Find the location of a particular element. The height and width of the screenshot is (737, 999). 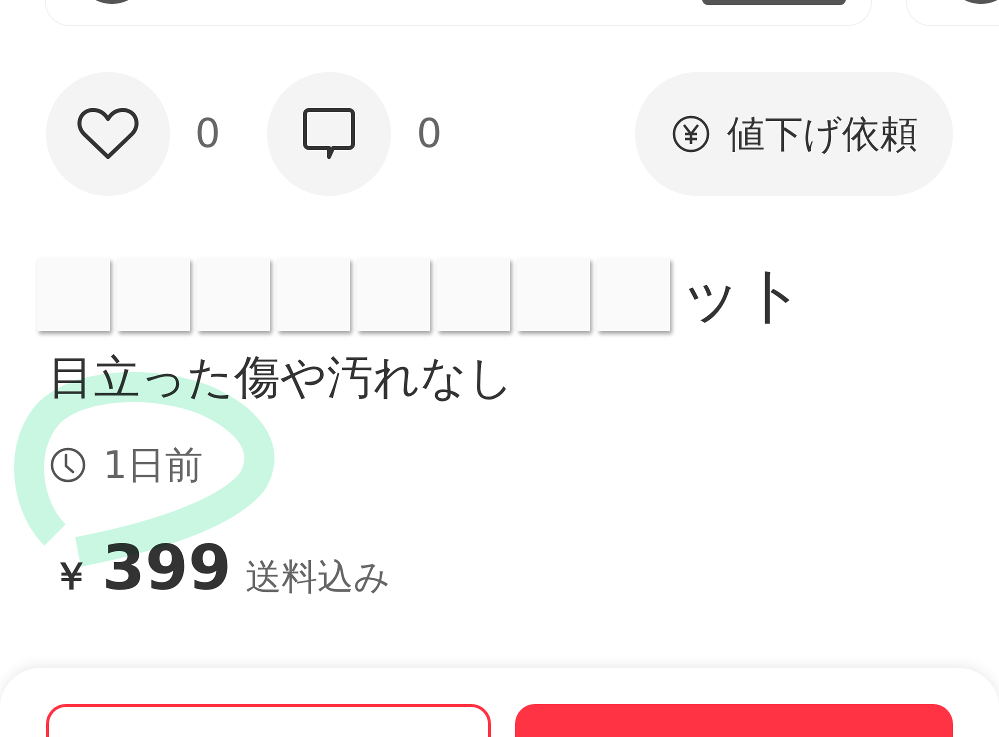

price-cut-request-button: 値下げ依頼 is located at coordinates (794, 134).